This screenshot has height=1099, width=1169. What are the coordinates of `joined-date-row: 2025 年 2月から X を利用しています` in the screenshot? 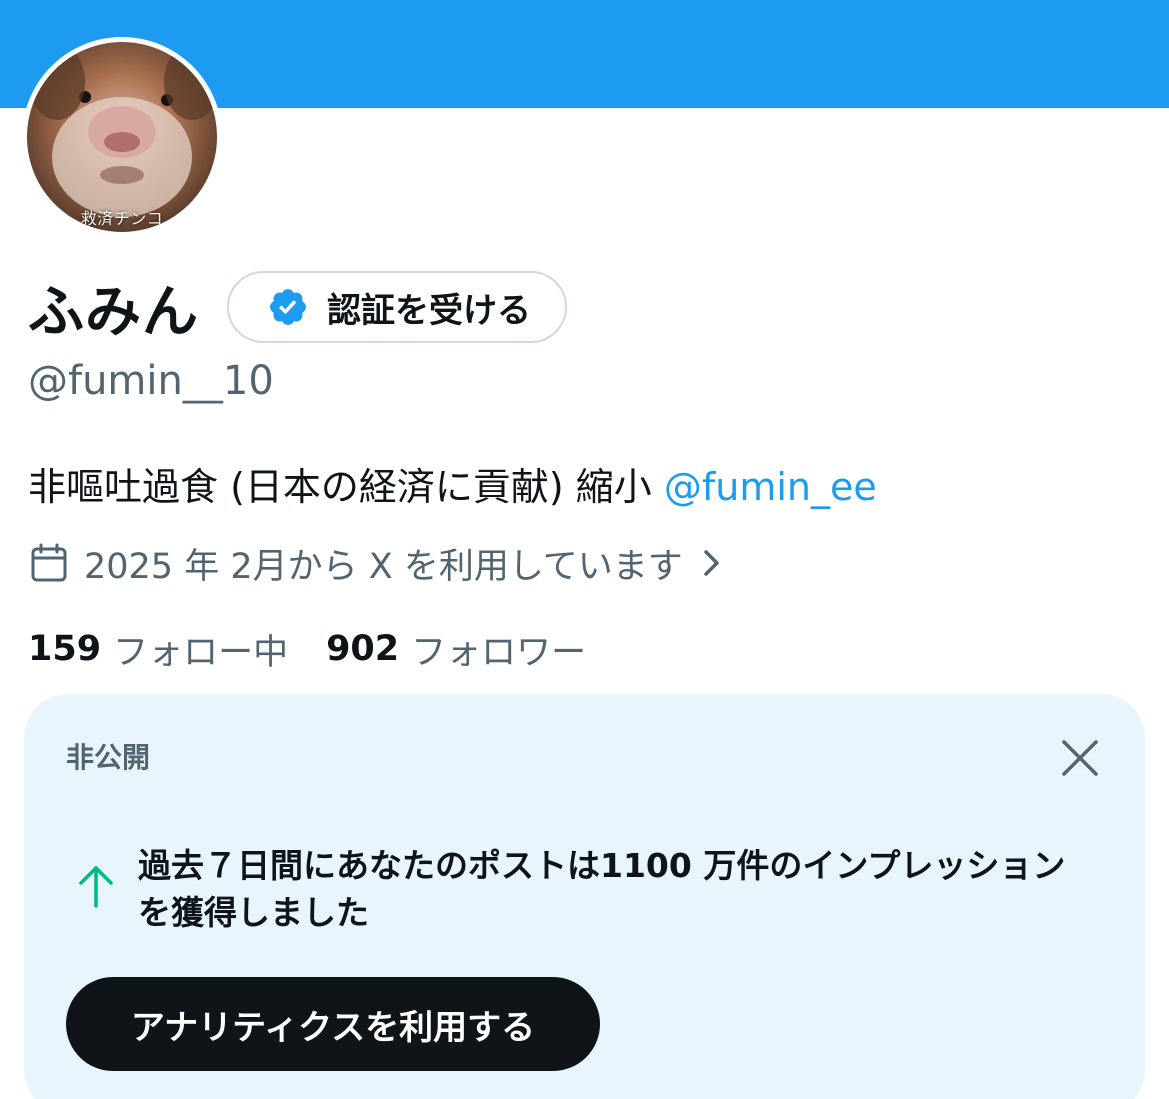 It's located at (376, 563).